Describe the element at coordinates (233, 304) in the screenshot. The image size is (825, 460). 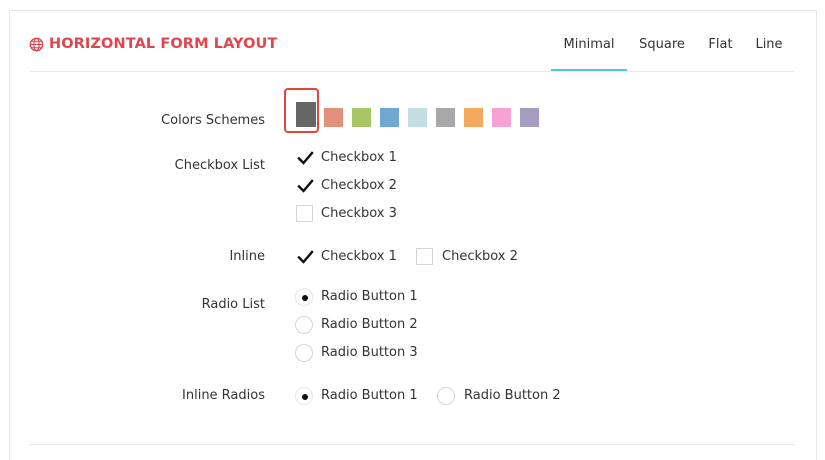
I see `radio-list-label: Radio List` at that location.